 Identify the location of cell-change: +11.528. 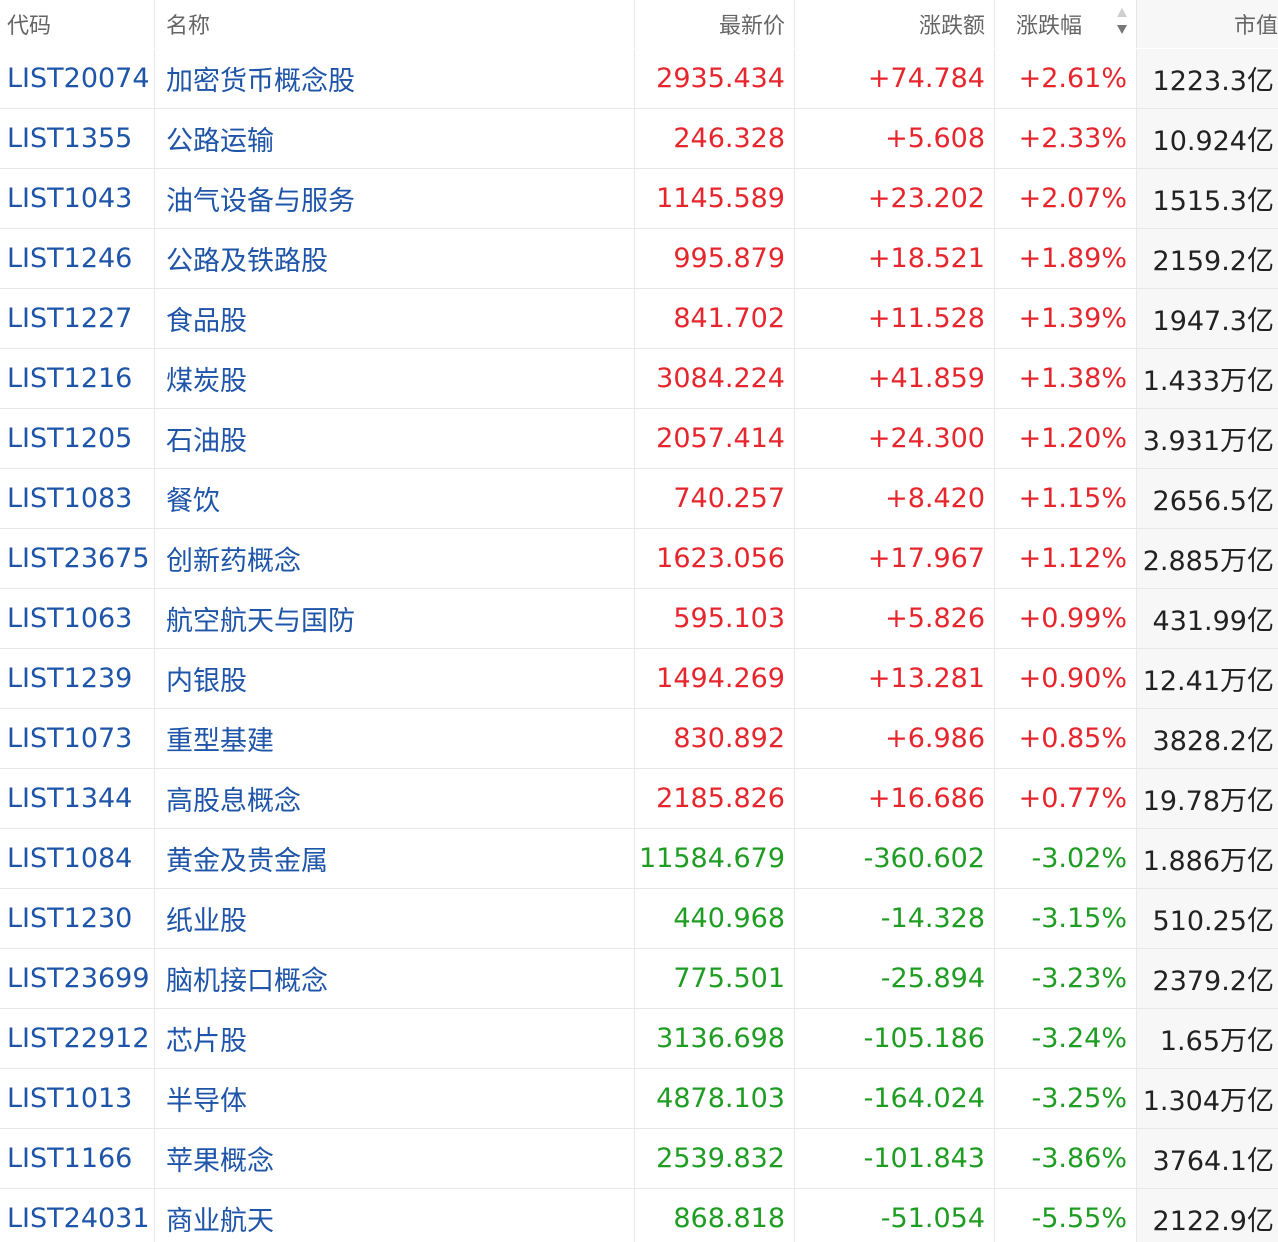
(895, 319).